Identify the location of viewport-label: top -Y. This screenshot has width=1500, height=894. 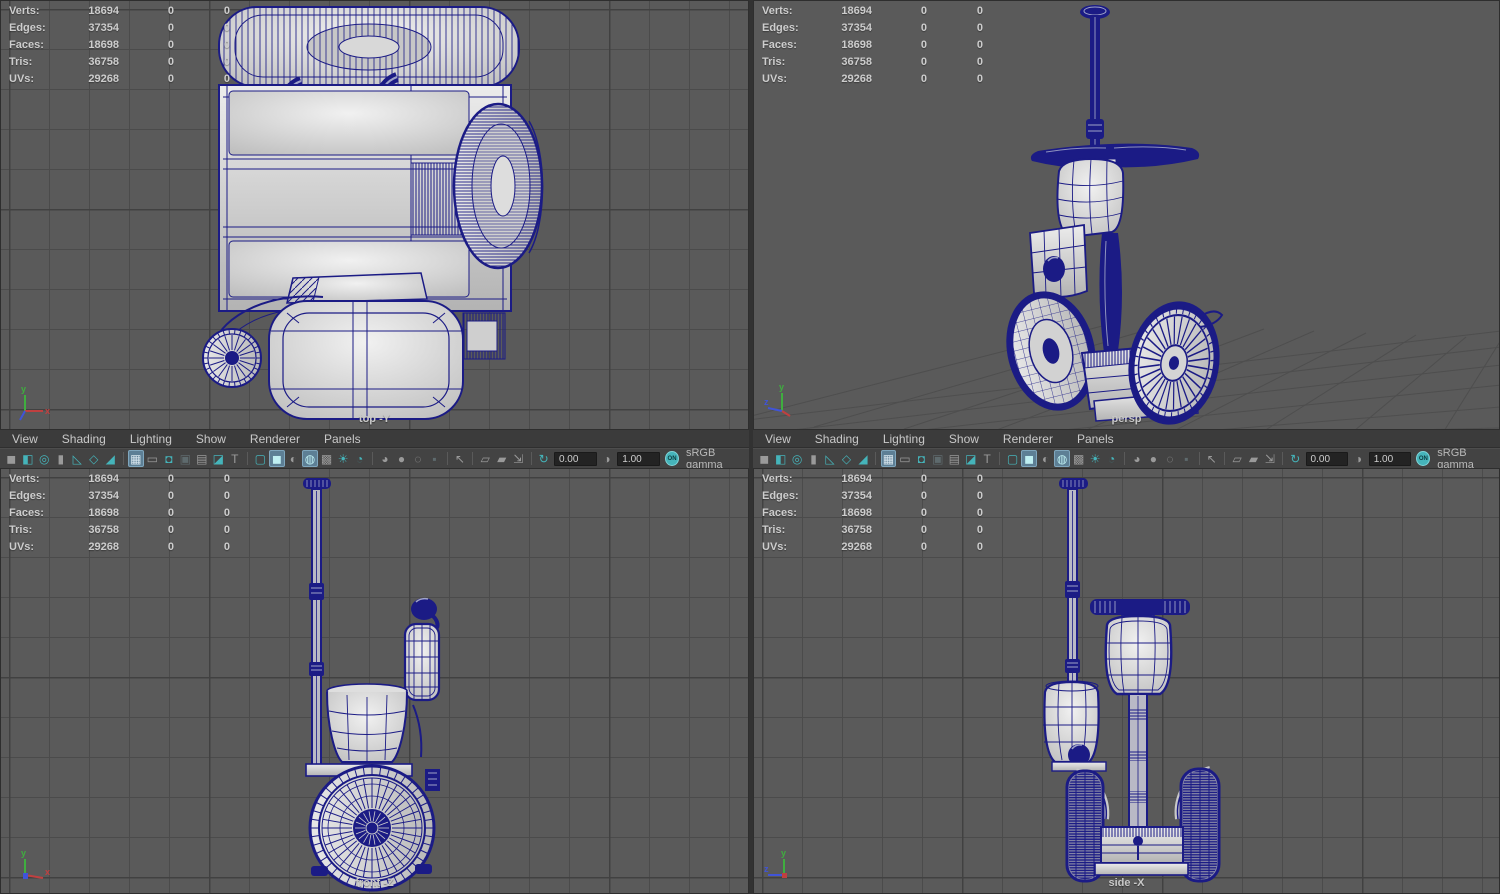
(374, 419).